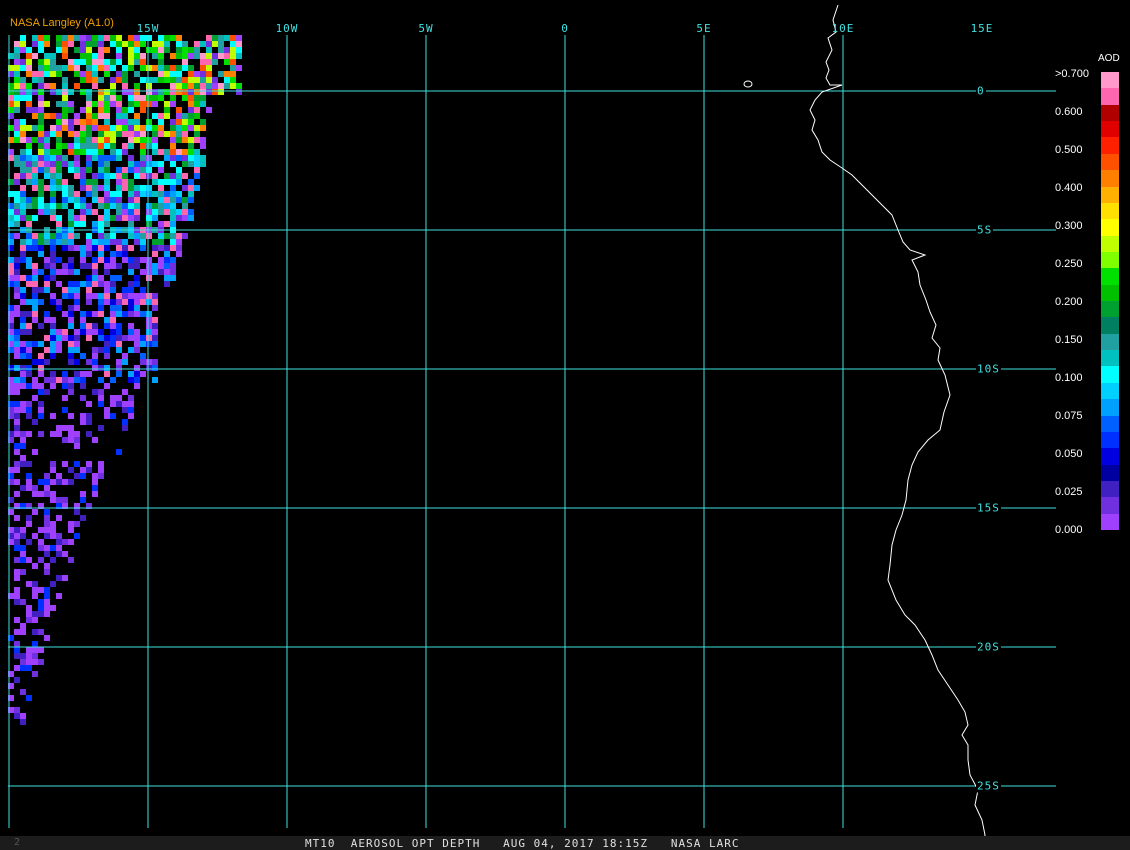 This screenshot has height=850, width=1130. What do you see at coordinates (1069, 302) in the screenshot?
I see `legend-label: 0.200` at bounding box center [1069, 302].